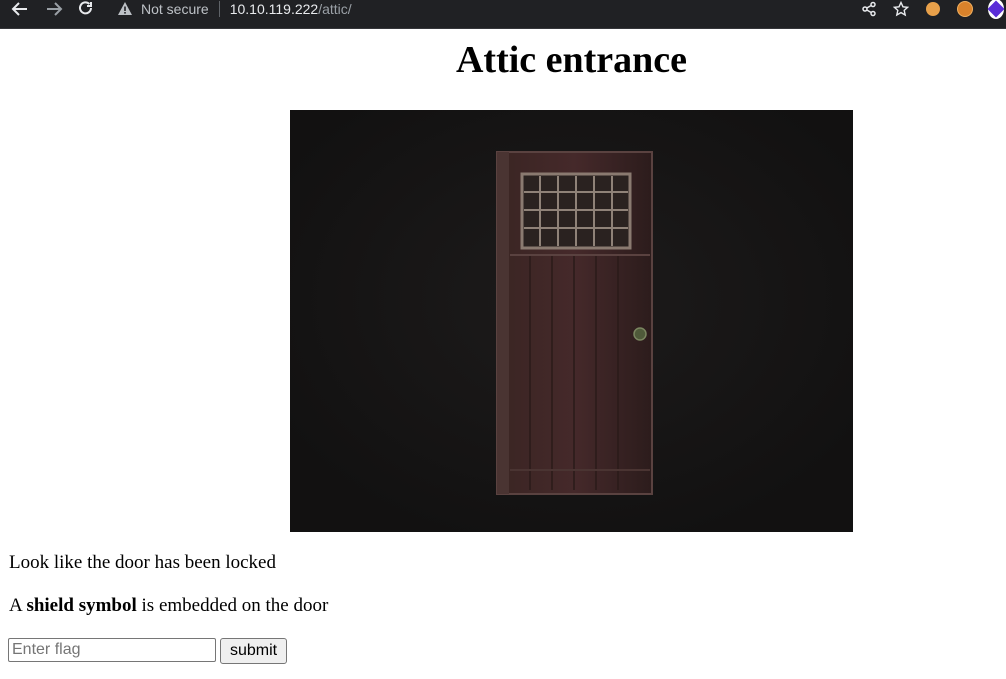 Image resolution: width=1006 pixels, height=679 pixels. I want to click on submit-button: submit, so click(253, 651).